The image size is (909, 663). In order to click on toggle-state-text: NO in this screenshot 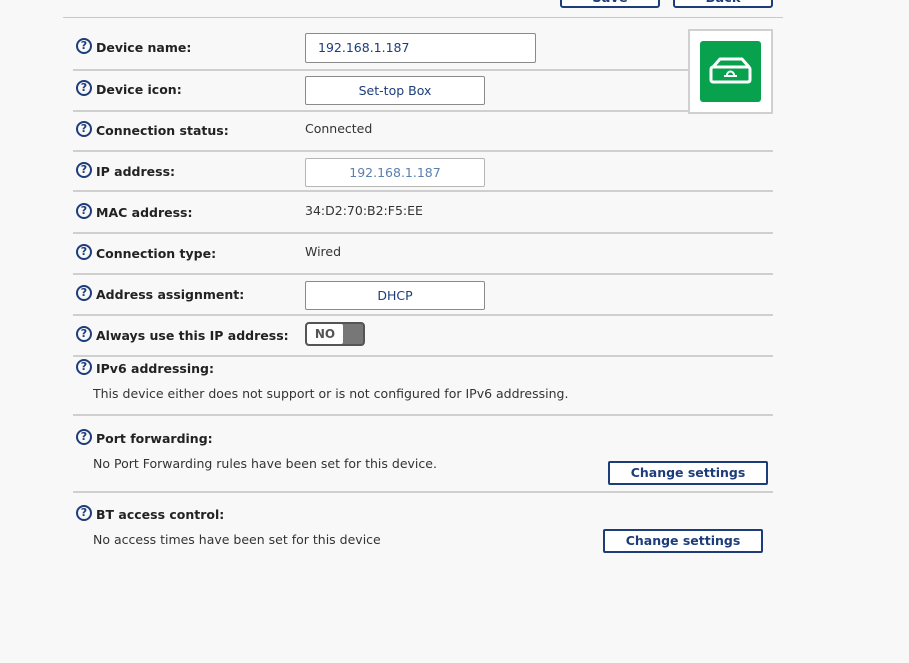, I will do `click(325, 334)`.